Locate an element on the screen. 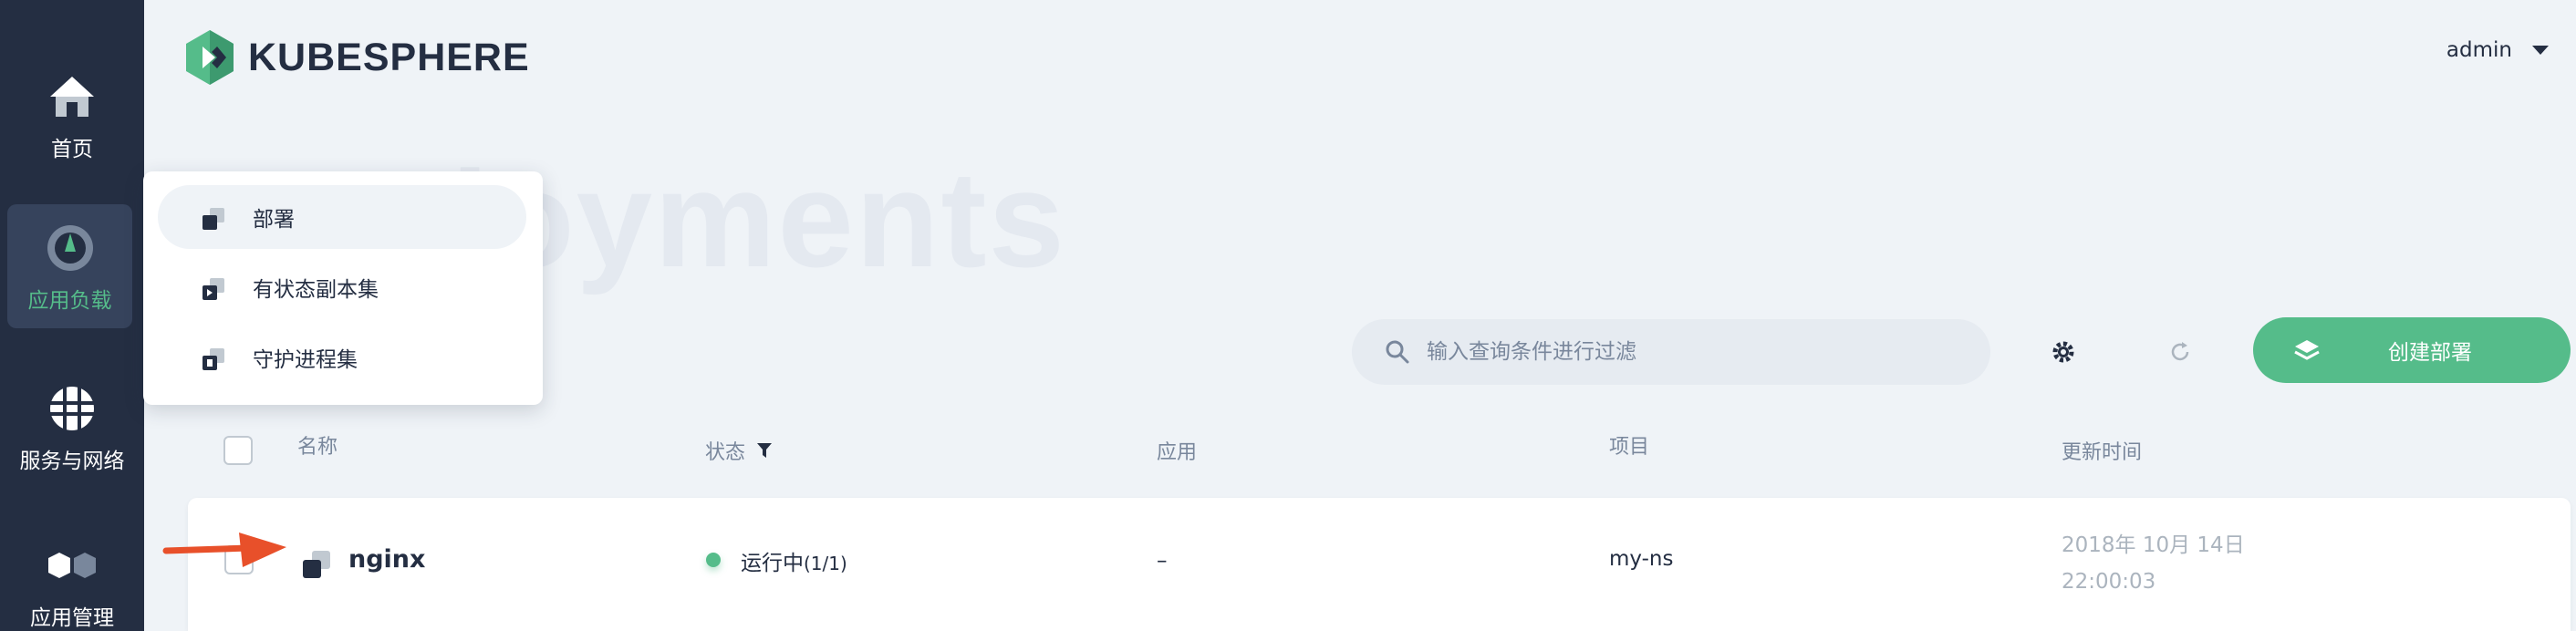 The height and width of the screenshot is (631, 2576). sidebar-item-app-management: 应用管理 is located at coordinates (72, 585).